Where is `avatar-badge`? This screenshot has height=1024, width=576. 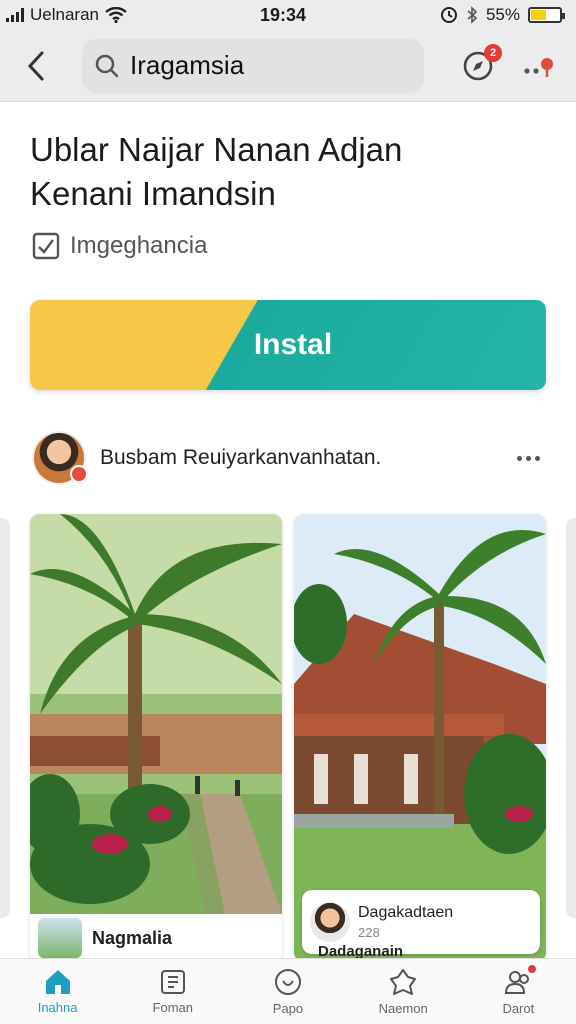 avatar-badge is located at coordinates (79, 474).